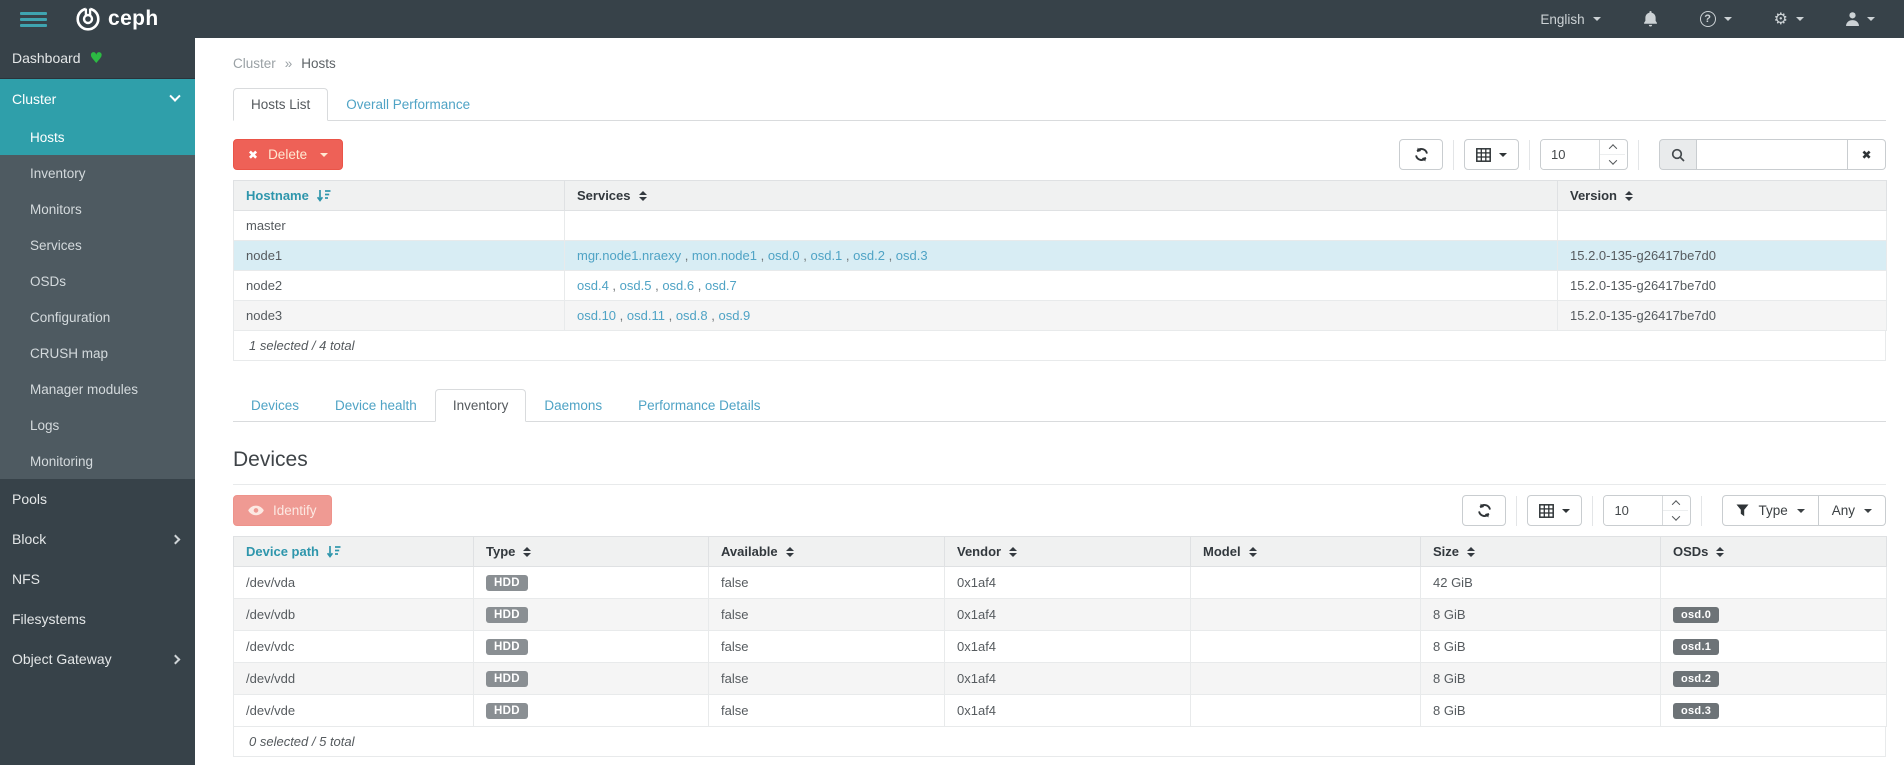 The height and width of the screenshot is (765, 1904). I want to click on help-dropdown: ?, so click(1716, 19).